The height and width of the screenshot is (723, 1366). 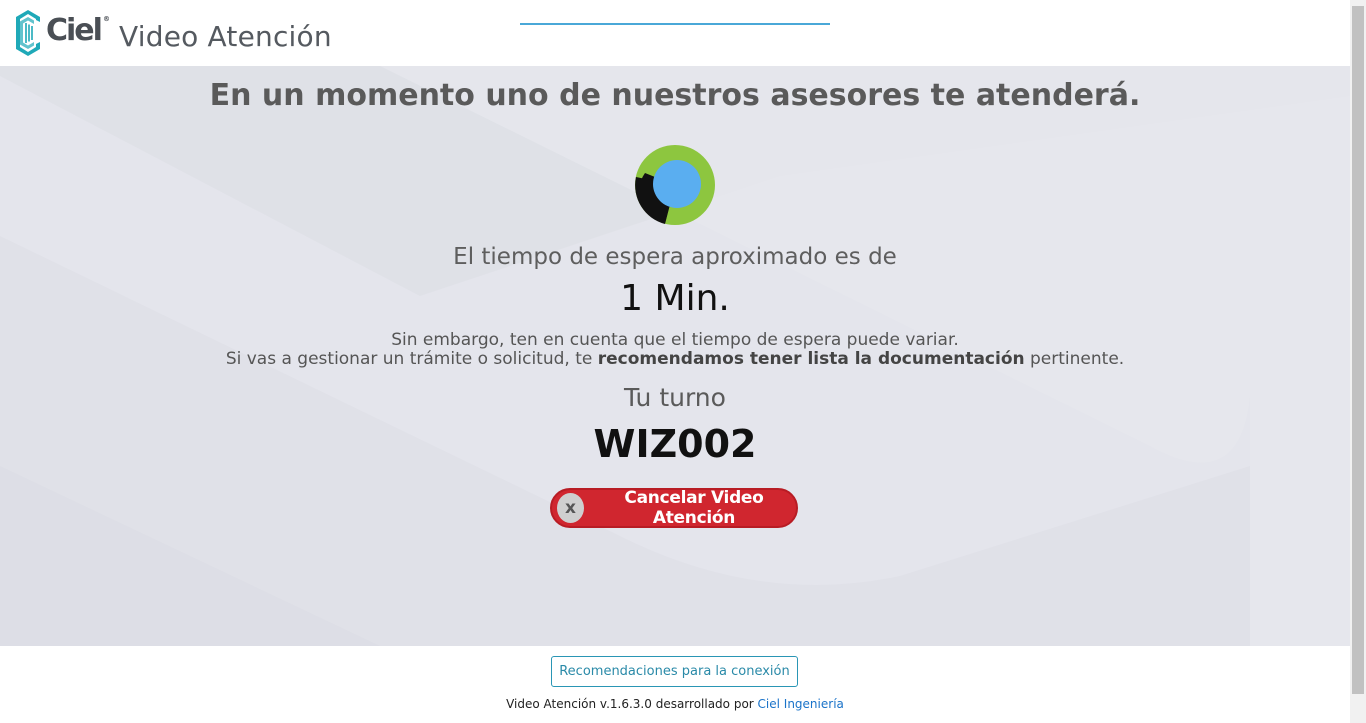 What do you see at coordinates (675, 444) in the screenshot?
I see `turn-value: WIZ002` at bounding box center [675, 444].